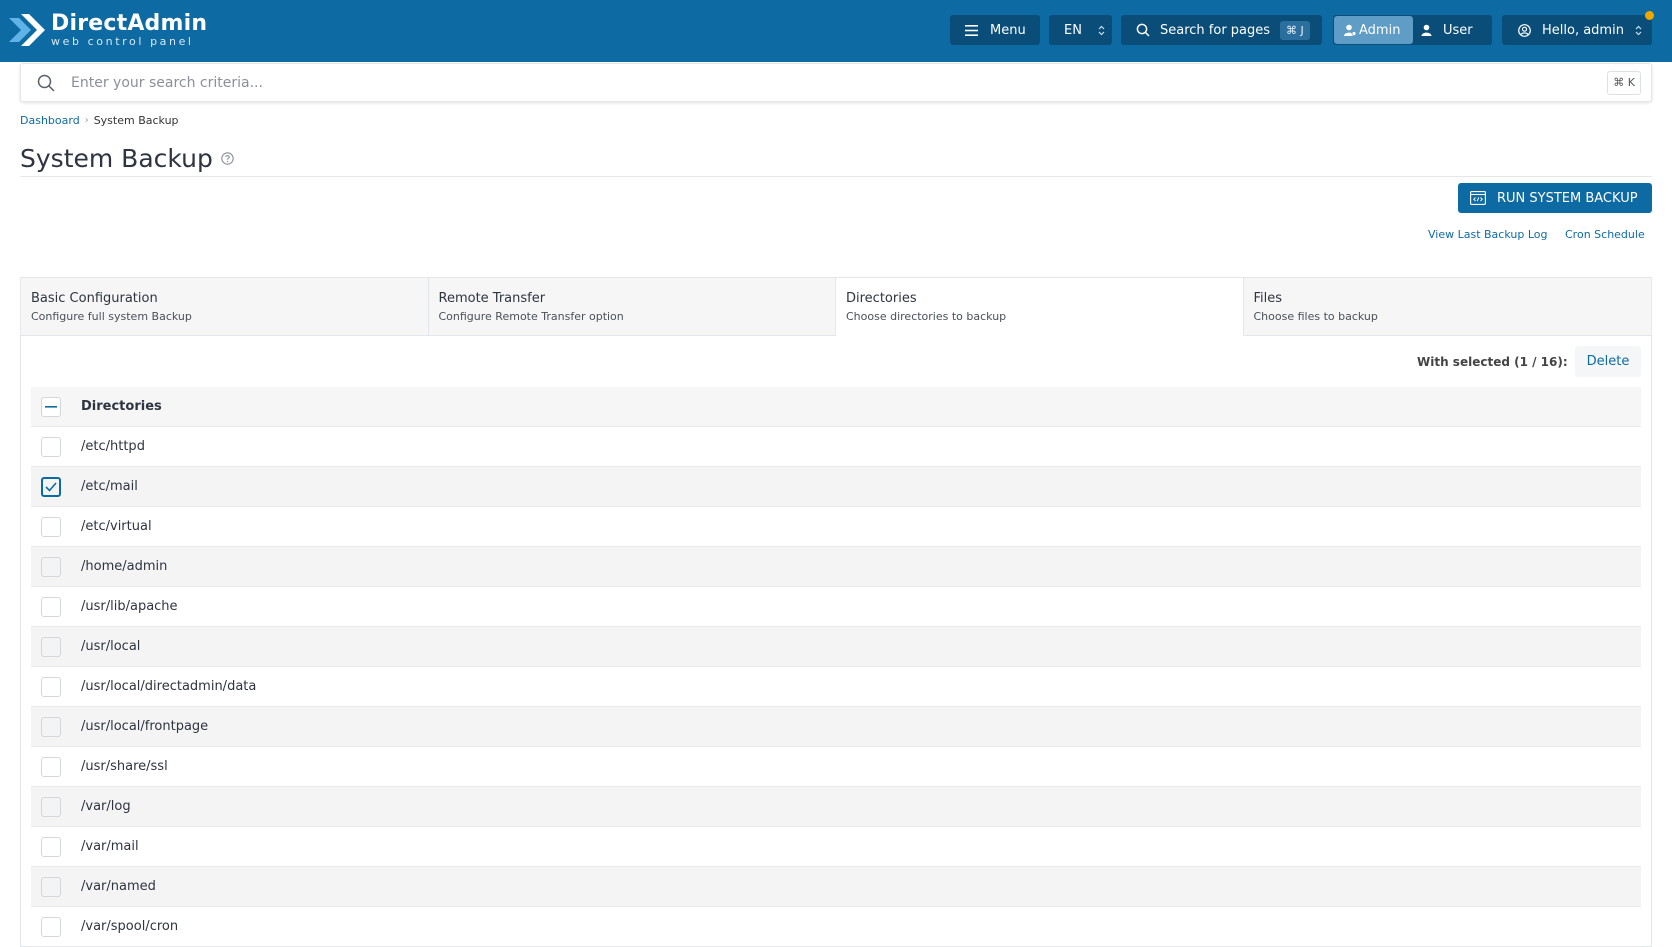 This screenshot has width=1672, height=947. What do you see at coordinates (94, 298) in the screenshot?
I see `tab-title: Basic Configuration` at bounding box center [94, 298].